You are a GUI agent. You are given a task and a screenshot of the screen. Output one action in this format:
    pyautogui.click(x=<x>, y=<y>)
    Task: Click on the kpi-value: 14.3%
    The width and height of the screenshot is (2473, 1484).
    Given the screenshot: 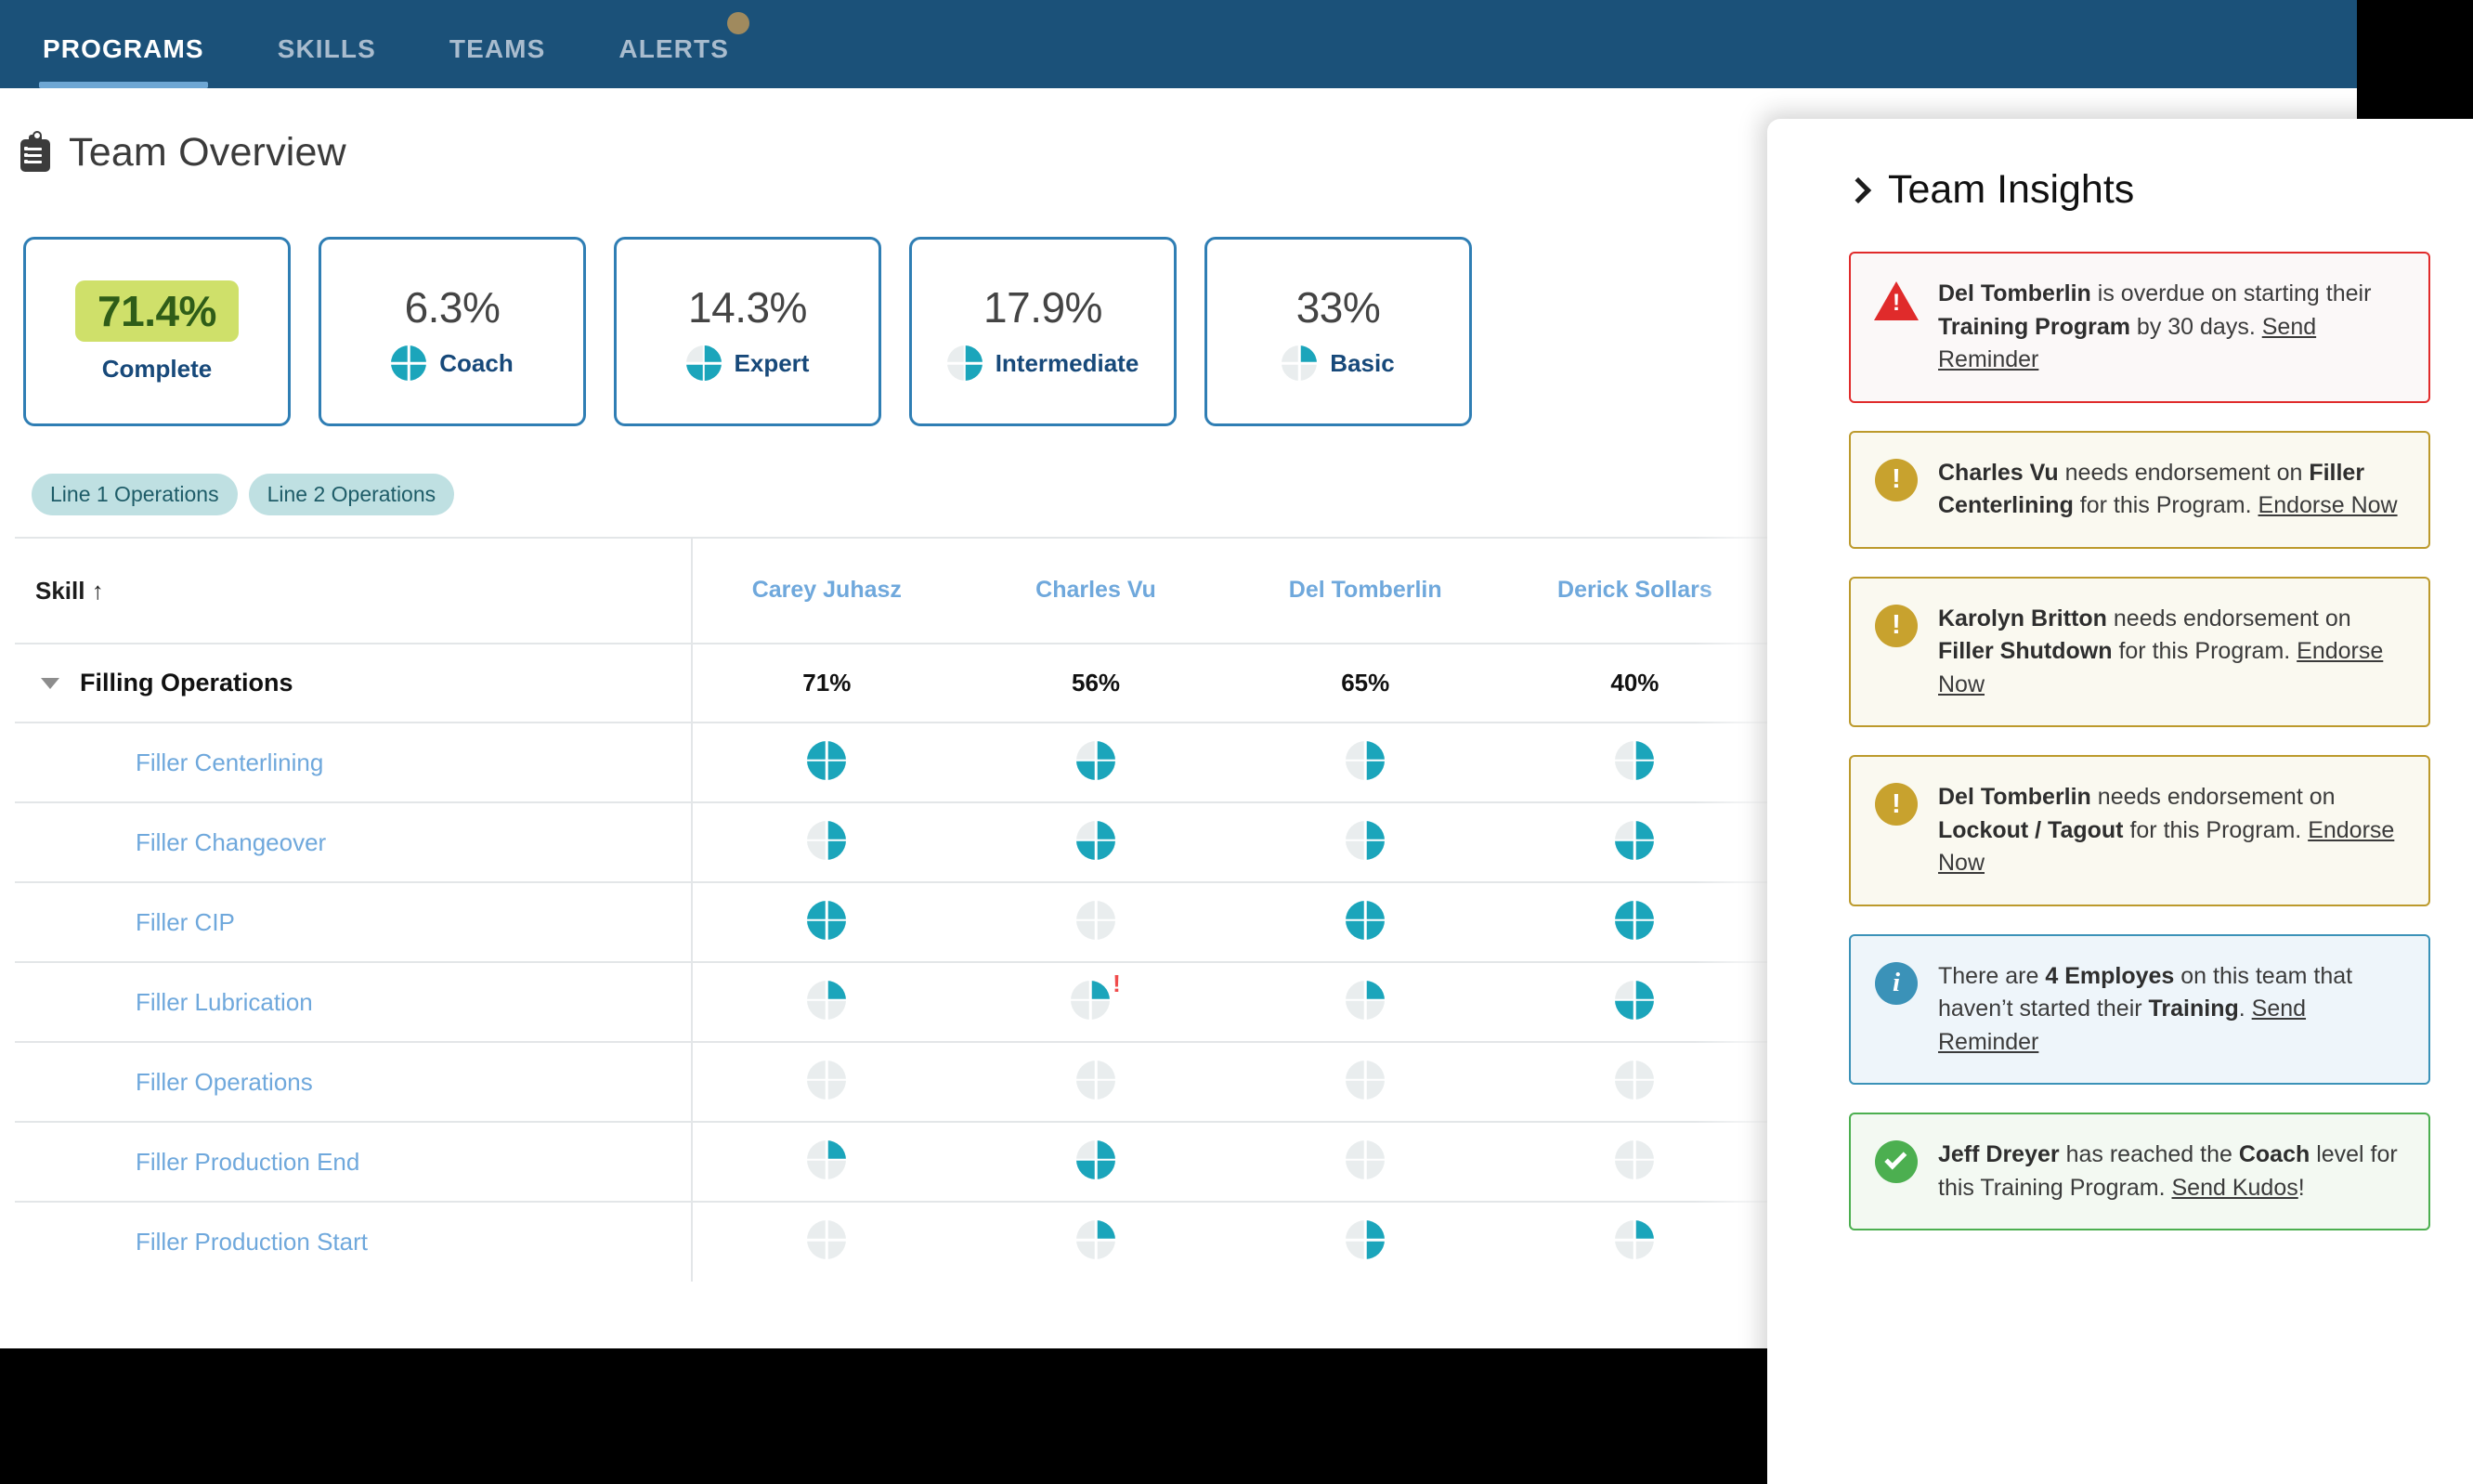 What is the action you would take?
    pyautogui.click(x=747, y=307)
    